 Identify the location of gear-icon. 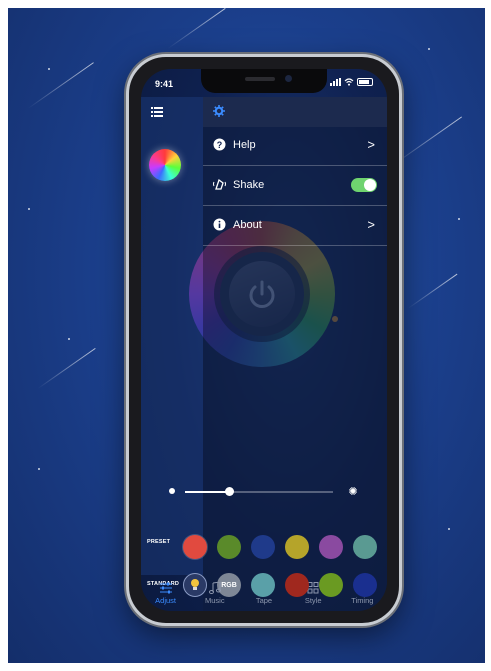
(219, 111).